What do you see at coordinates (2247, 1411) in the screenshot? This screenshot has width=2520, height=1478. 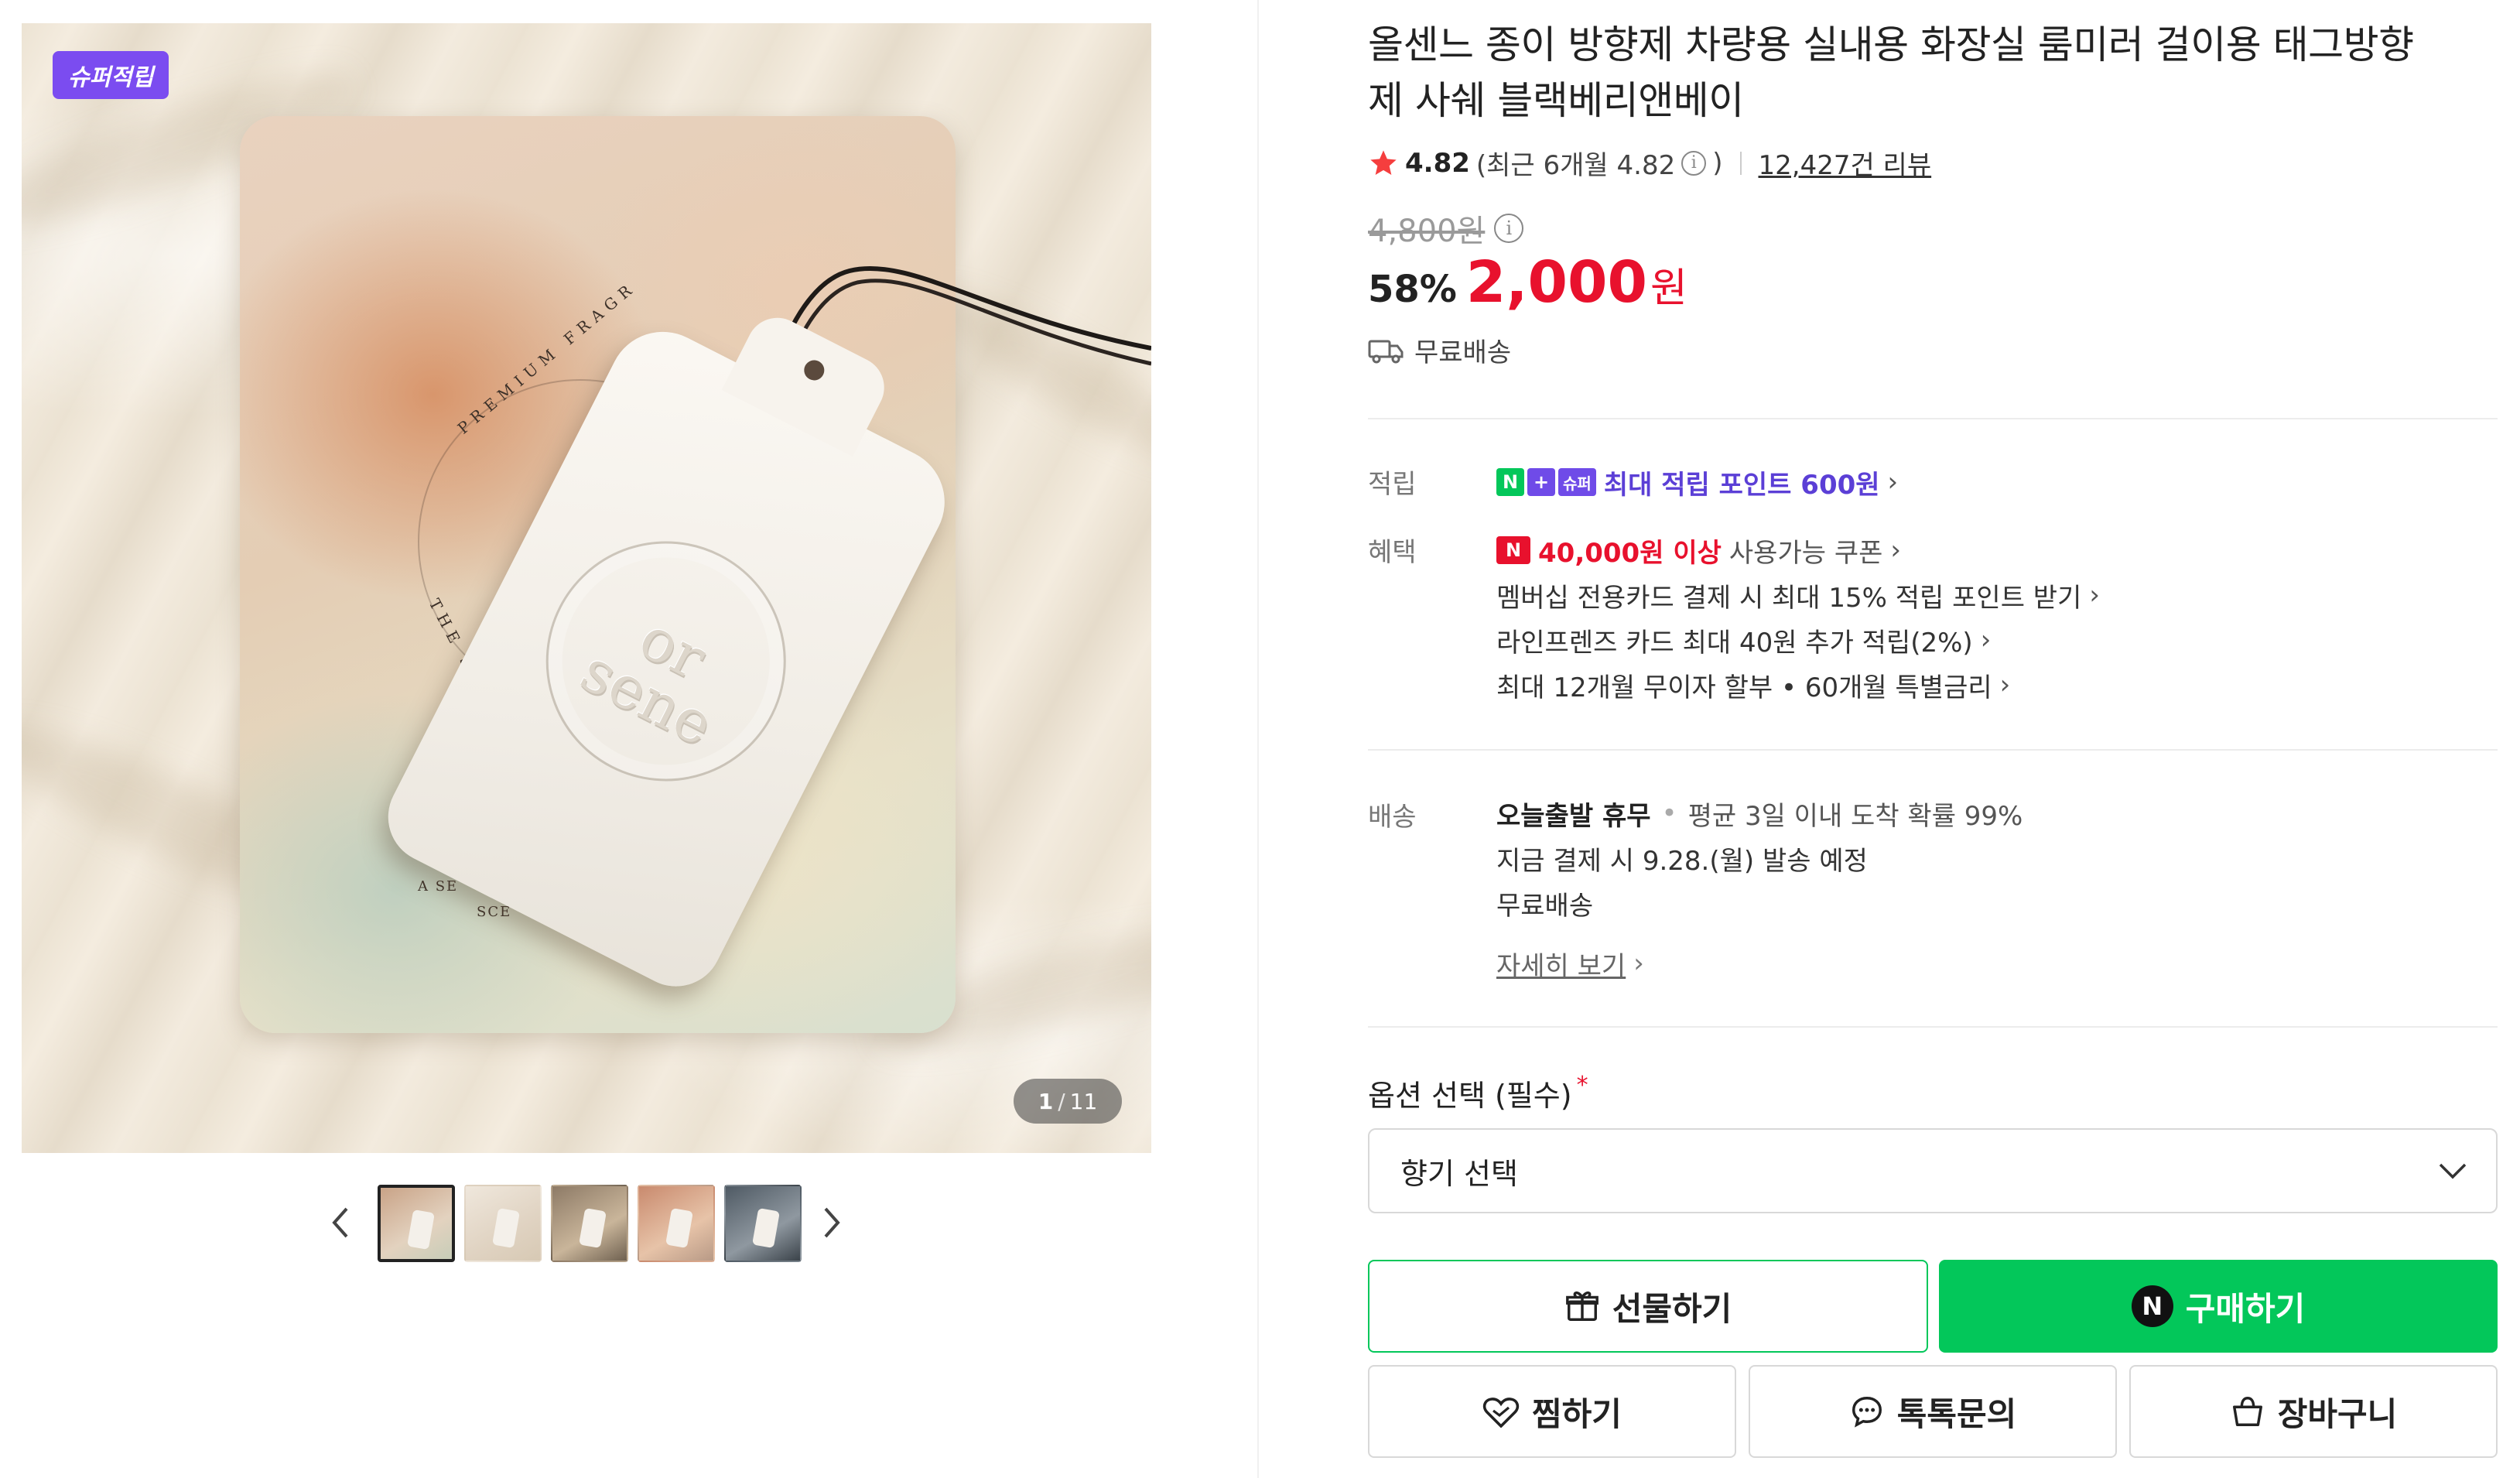 I see `shopping-bag-icon` at bounding box center [2247, 1411].